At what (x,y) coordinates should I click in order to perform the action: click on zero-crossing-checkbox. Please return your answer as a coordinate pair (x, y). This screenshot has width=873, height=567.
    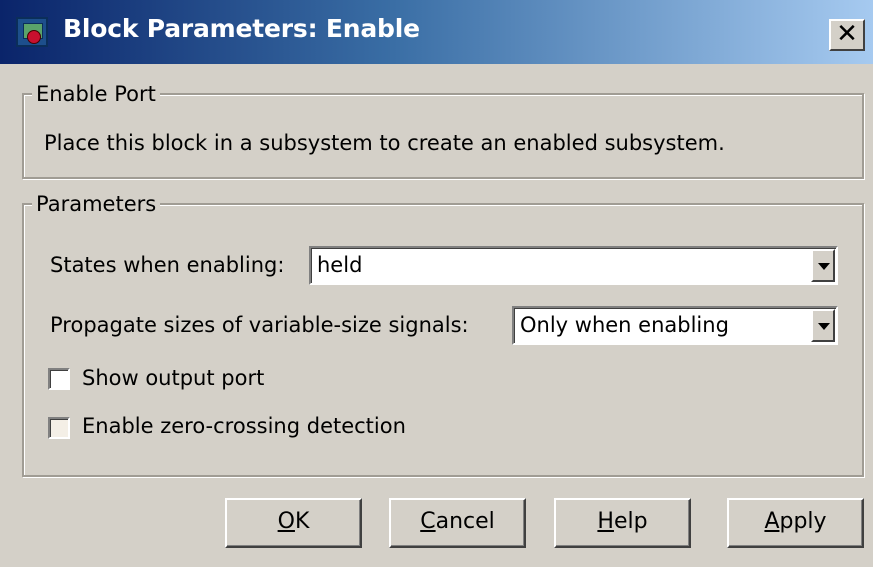
    Looking at the image, I should click on (59, 428).